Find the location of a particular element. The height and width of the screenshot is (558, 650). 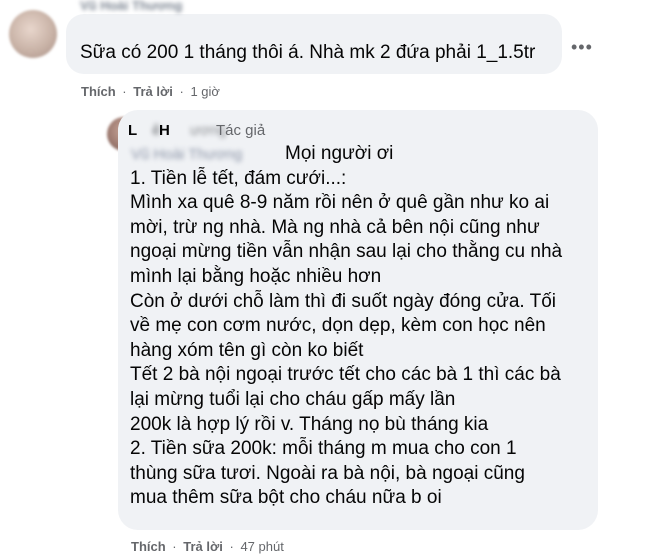

reply-line: 1. Tiền lễ tết, đám cưới...: is located at coordinates (238, 178).